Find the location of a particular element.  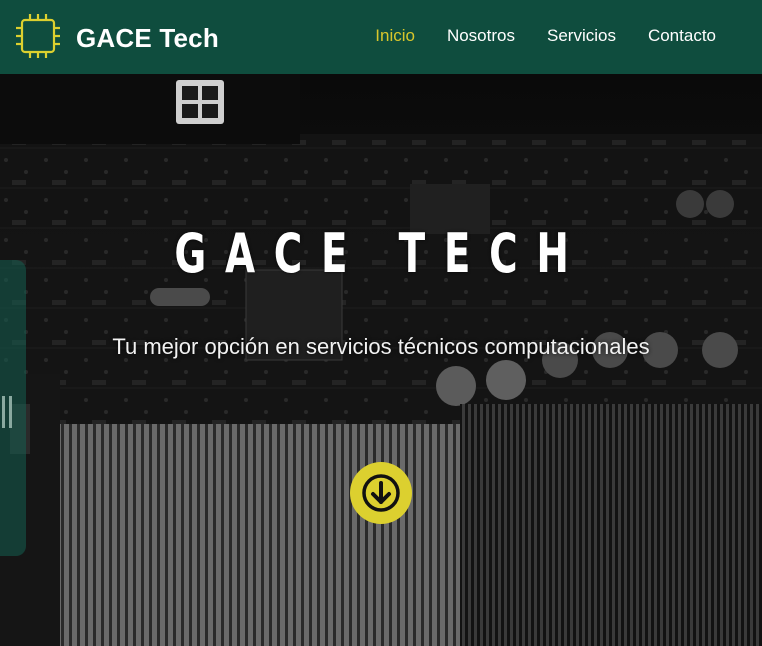

main-nav: Inicio Nosotros Servicios Contacto is located at coordinates (545, 36).